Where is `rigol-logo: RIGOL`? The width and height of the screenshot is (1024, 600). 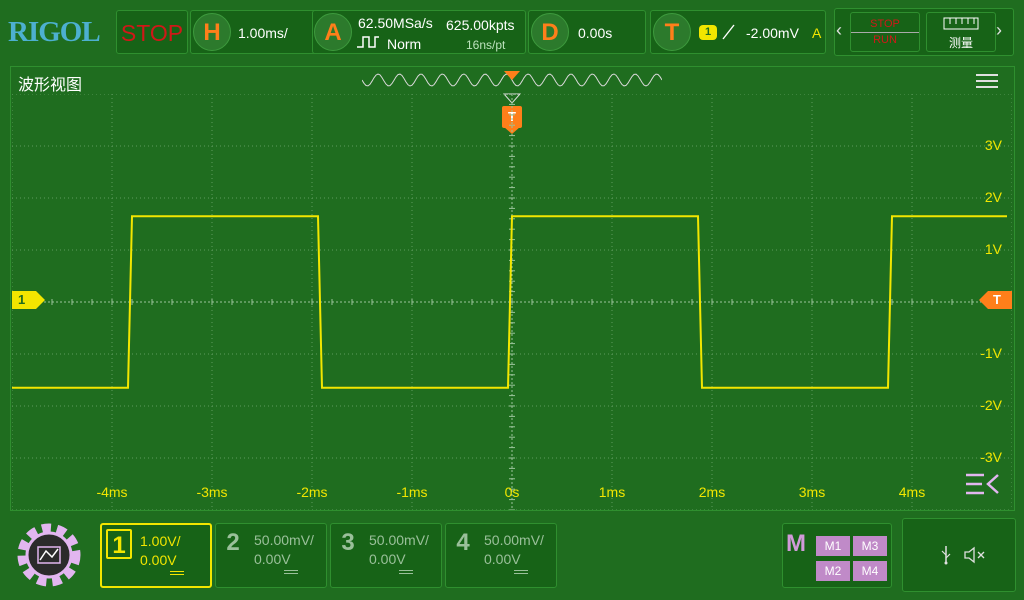
rigol-logo: RIGOL is located at coordinates (54, 32).